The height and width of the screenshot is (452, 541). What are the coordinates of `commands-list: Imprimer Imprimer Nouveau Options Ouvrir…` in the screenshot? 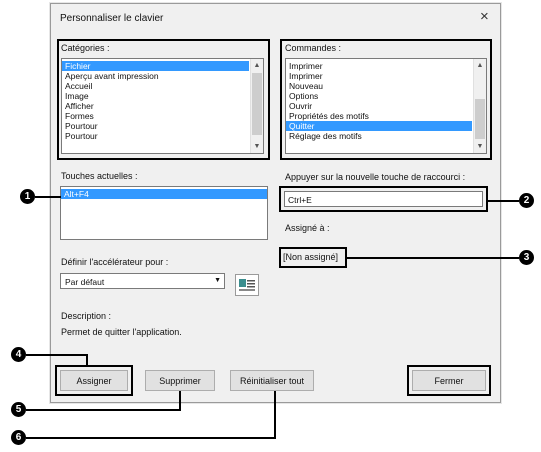 It's located at (386, 106).